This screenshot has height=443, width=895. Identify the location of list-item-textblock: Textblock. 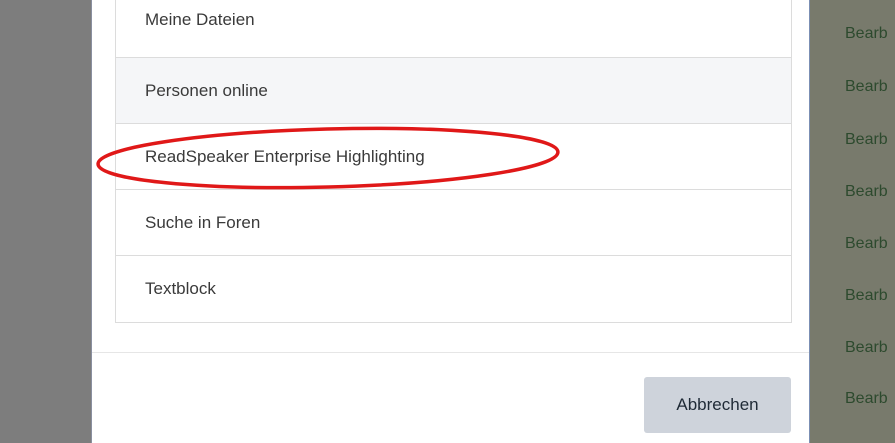
(453, 289).